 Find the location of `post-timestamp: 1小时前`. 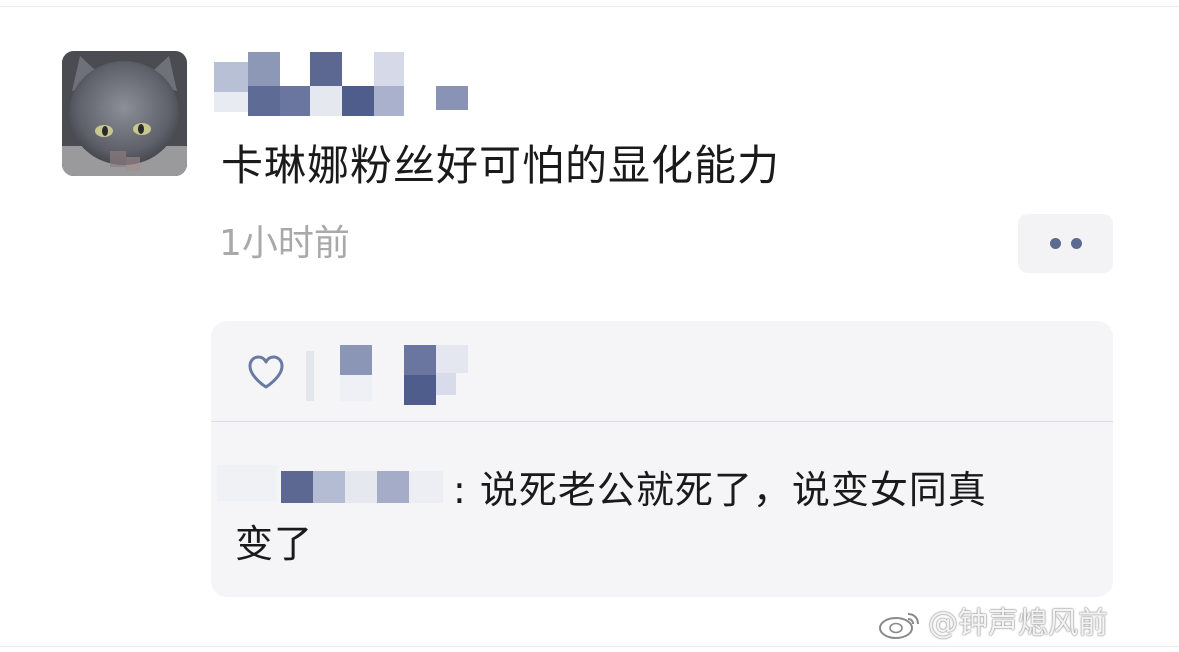

post-timestamp: 1小时前 is located at coordinates (284, 243).